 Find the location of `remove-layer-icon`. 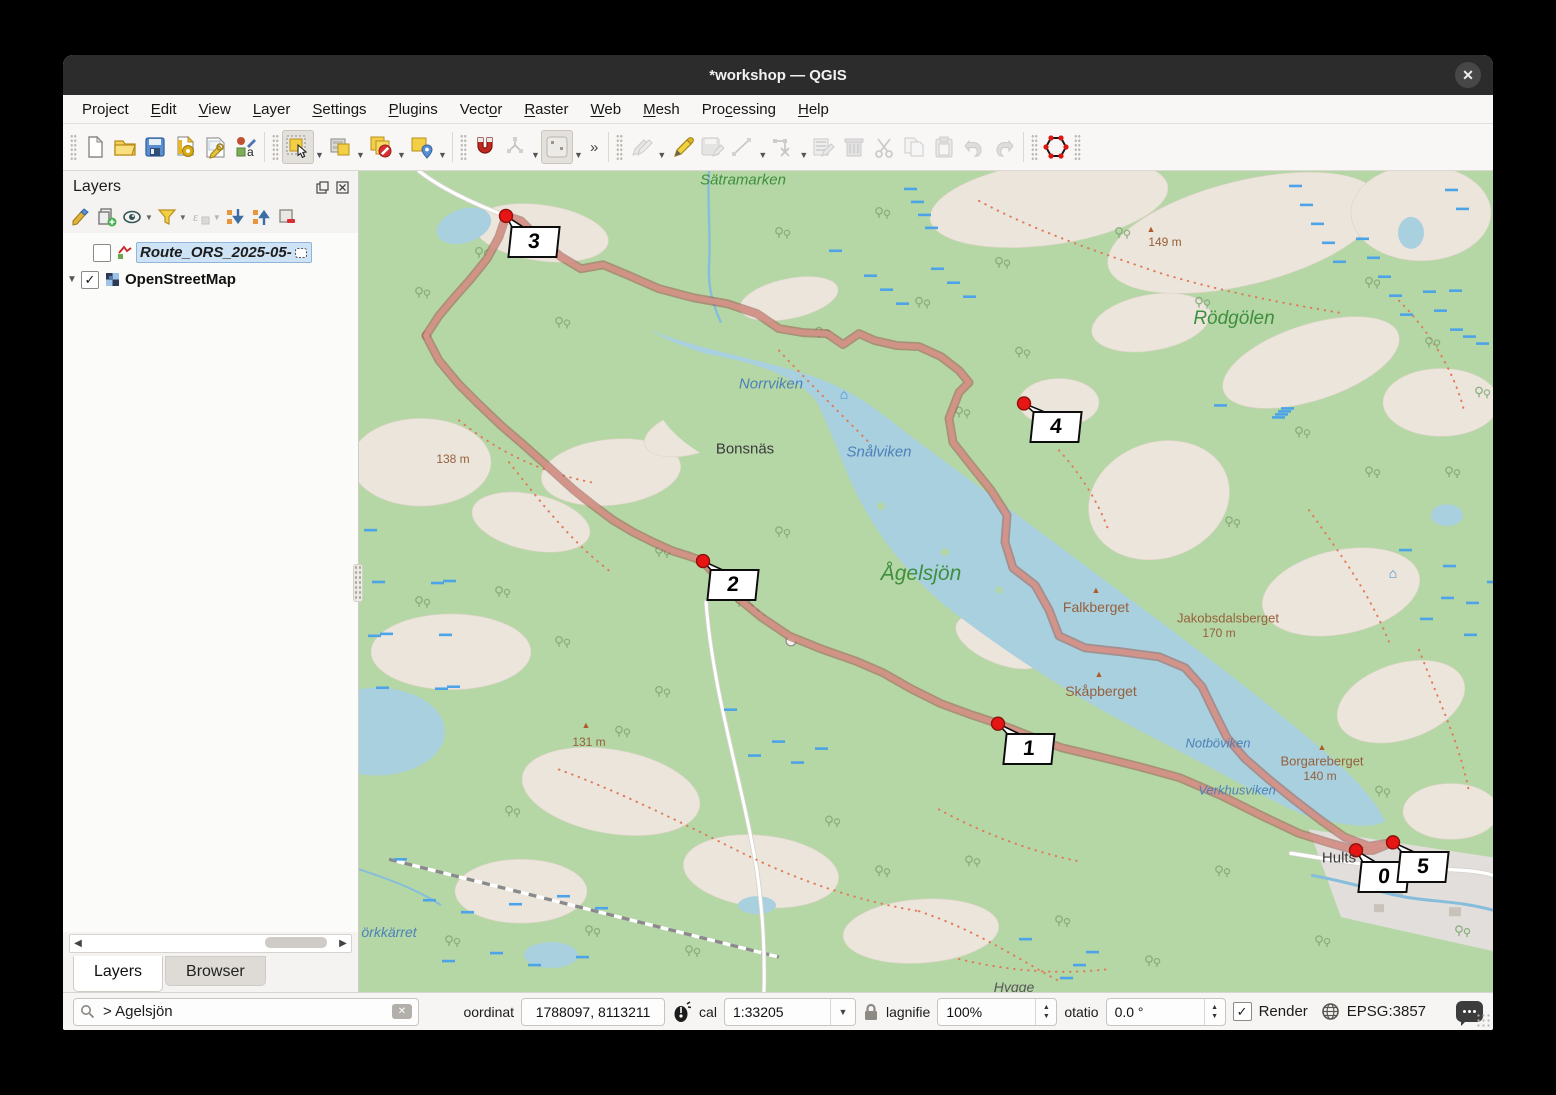

remove-layer-icon is located at coordinates (287, 217).